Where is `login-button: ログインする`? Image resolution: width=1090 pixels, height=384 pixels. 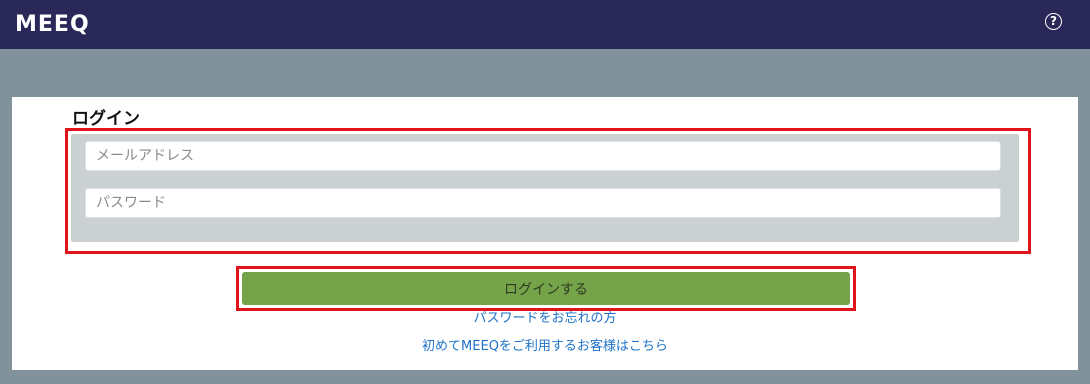
login-button: ログインする is located at coordinates (546, 288).